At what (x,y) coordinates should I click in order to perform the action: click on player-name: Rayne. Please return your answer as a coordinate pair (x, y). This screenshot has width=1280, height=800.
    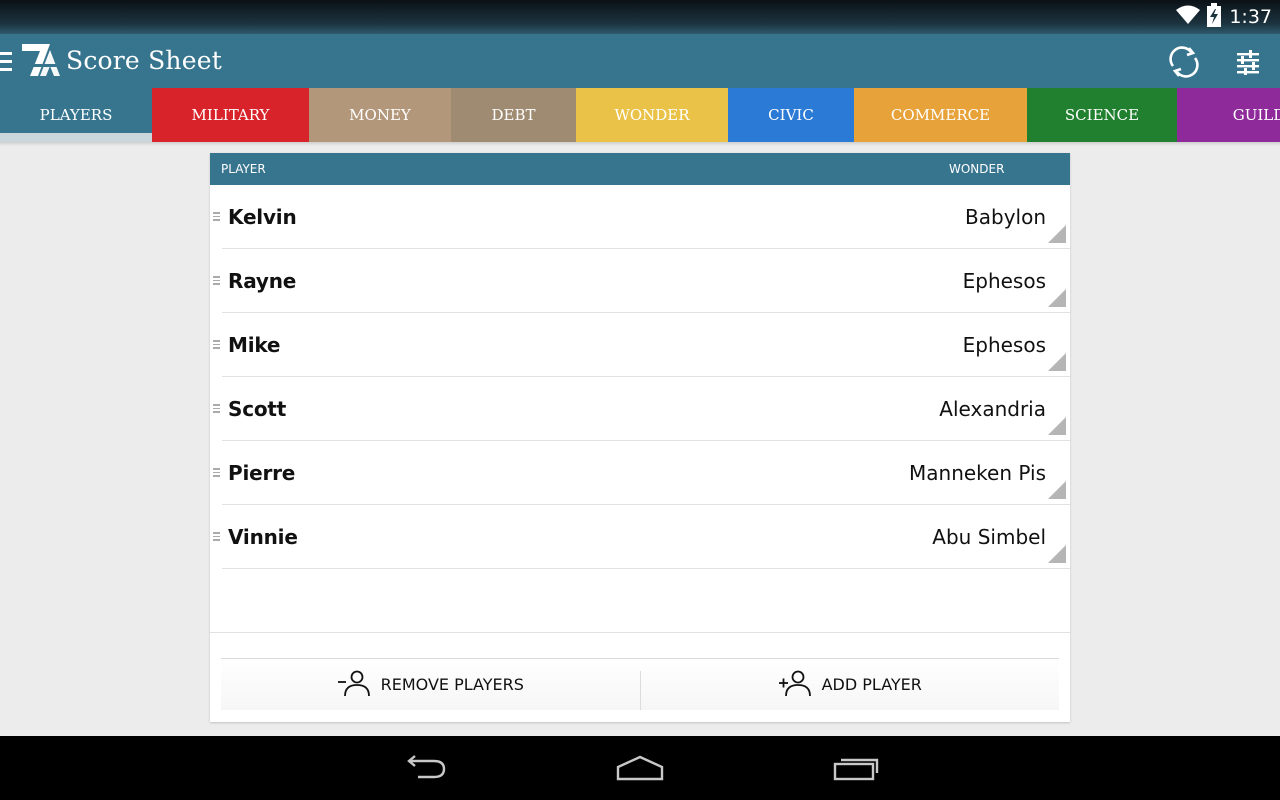
    Looking at the image, I should click on (262, 281).